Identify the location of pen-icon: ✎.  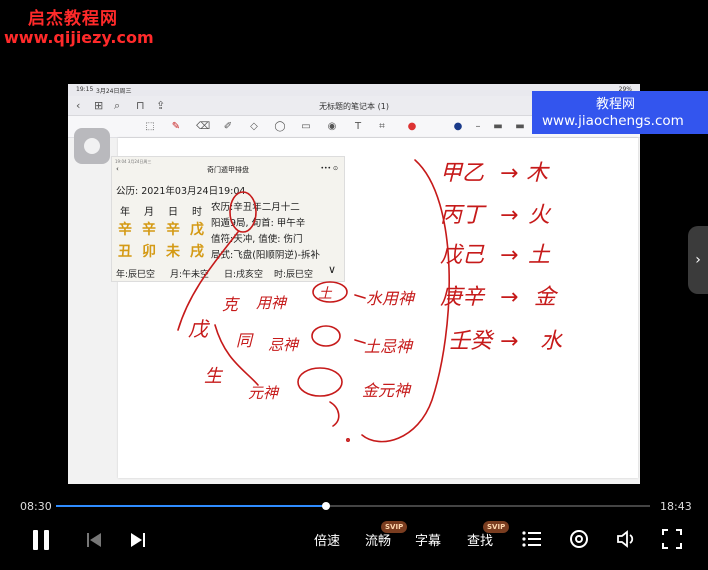
(176, 126).